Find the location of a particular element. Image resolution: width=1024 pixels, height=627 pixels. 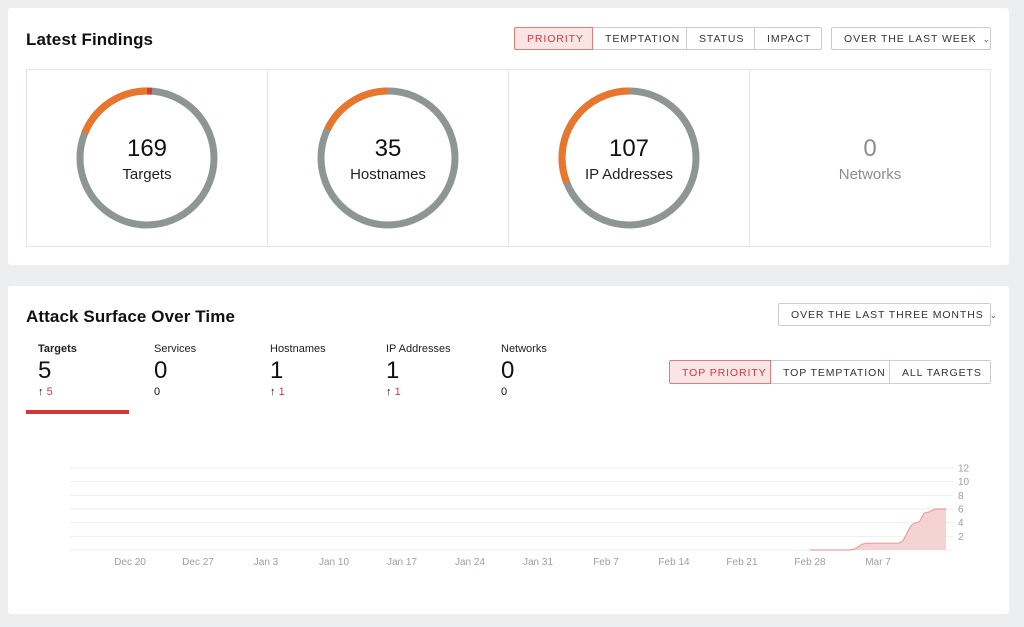

metric-label: Services is located at coordinates (175, 349).